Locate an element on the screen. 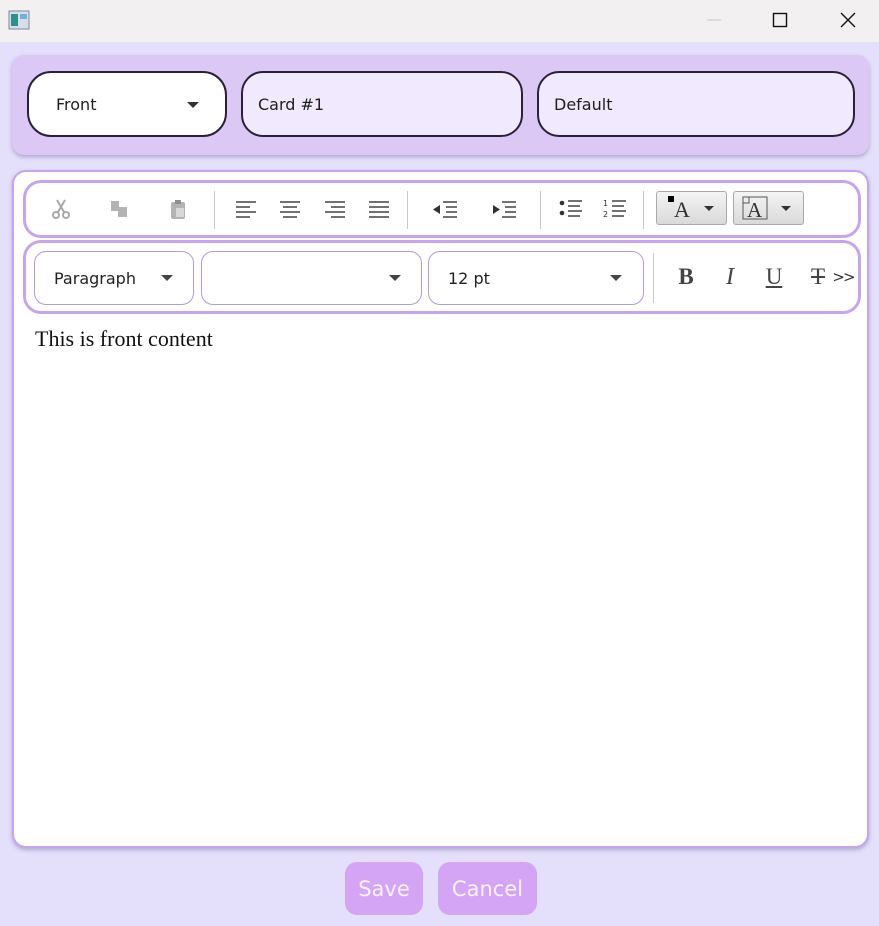 This screenshot has height=926, width=879. paragraph-style-value: Paragraph is located at coordinates (95, 278).